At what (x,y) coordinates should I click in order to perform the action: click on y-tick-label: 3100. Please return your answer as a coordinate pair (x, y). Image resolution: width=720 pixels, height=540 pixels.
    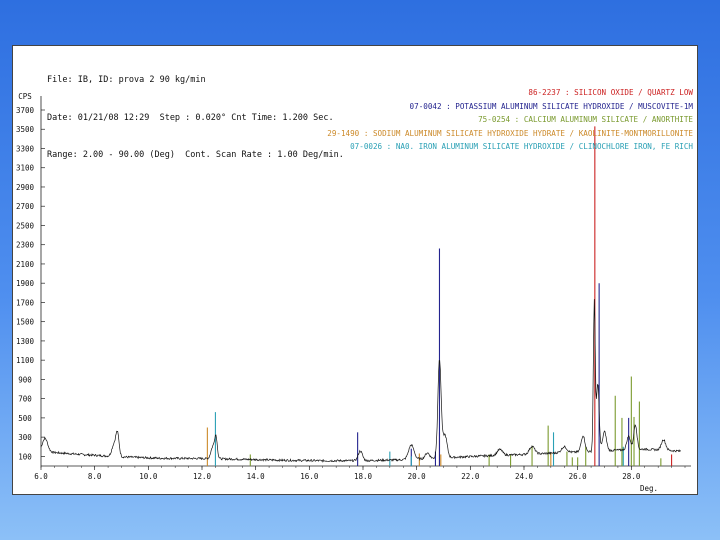
    Looking at the image, I should click on (25, 168).